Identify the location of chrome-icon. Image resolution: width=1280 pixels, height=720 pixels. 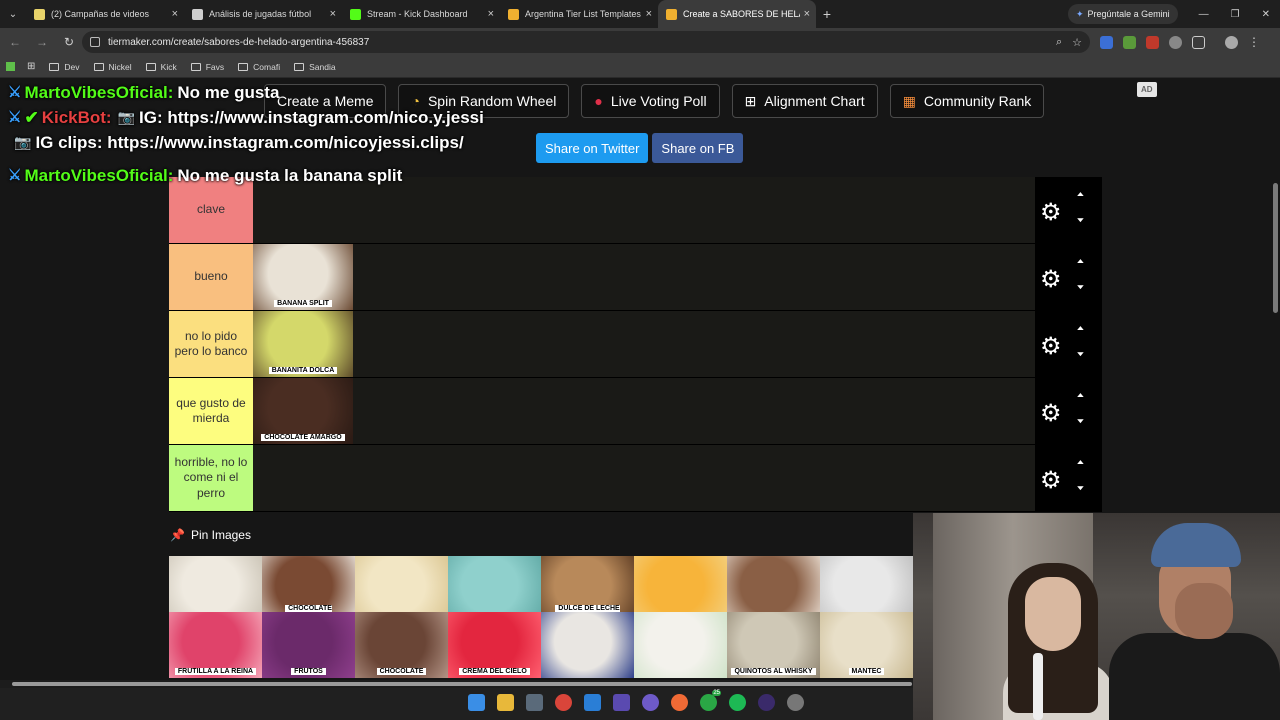
(563, 702).